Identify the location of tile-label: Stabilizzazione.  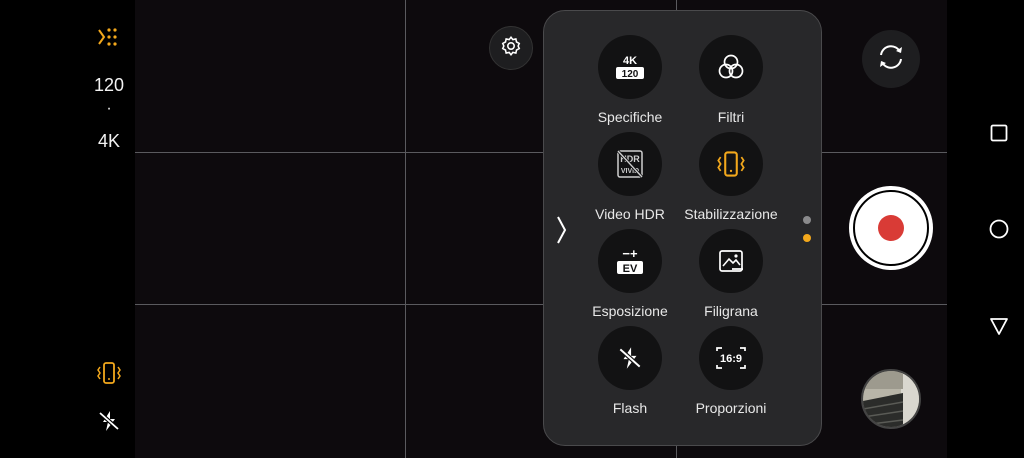
(731, 214).